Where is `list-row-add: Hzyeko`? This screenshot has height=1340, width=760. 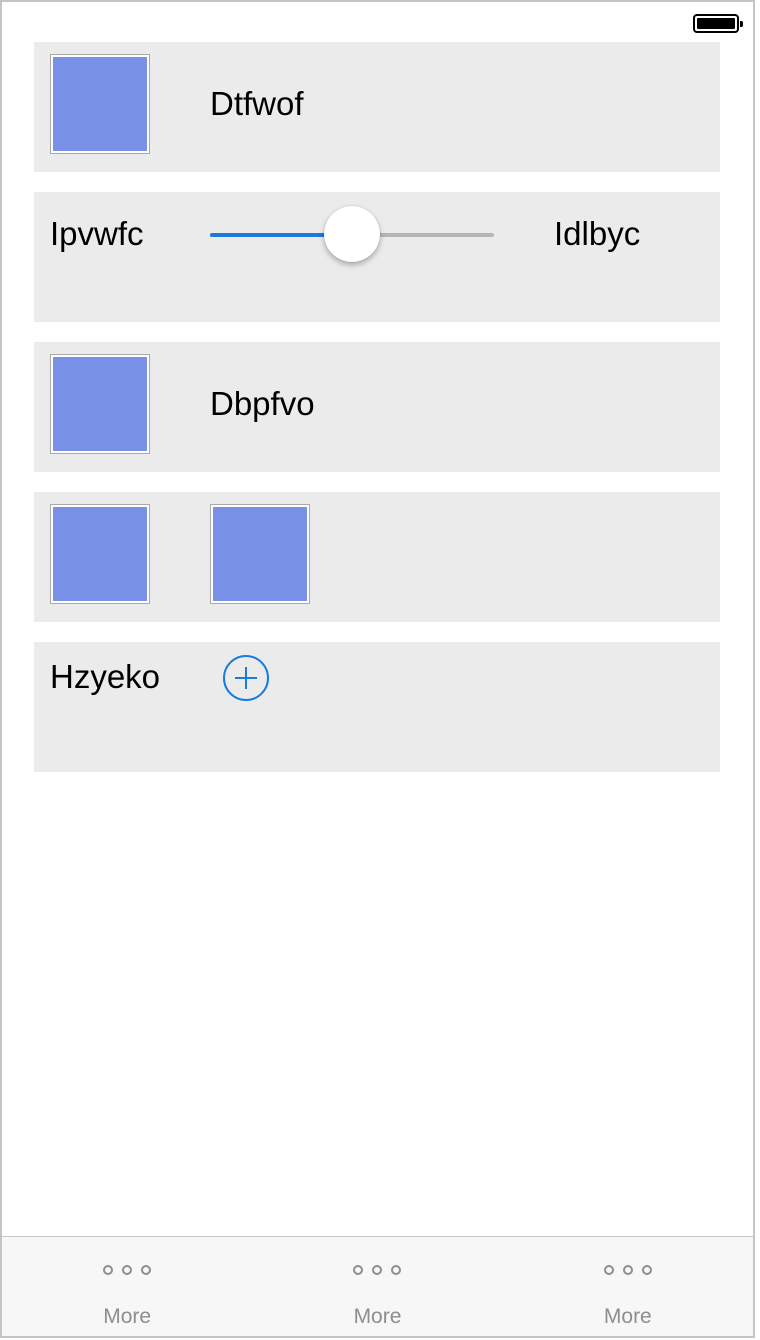
list-row-add: Hzyeko is located at coordinates (377, 707).